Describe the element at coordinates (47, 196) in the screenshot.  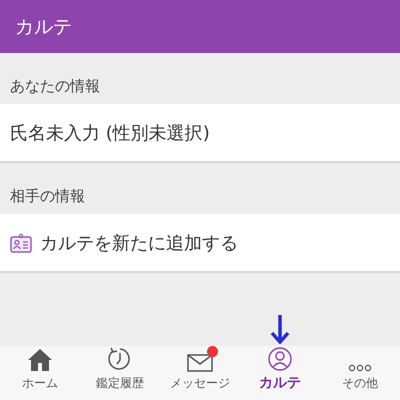
I see `section-label: 相手の情報` at that location.